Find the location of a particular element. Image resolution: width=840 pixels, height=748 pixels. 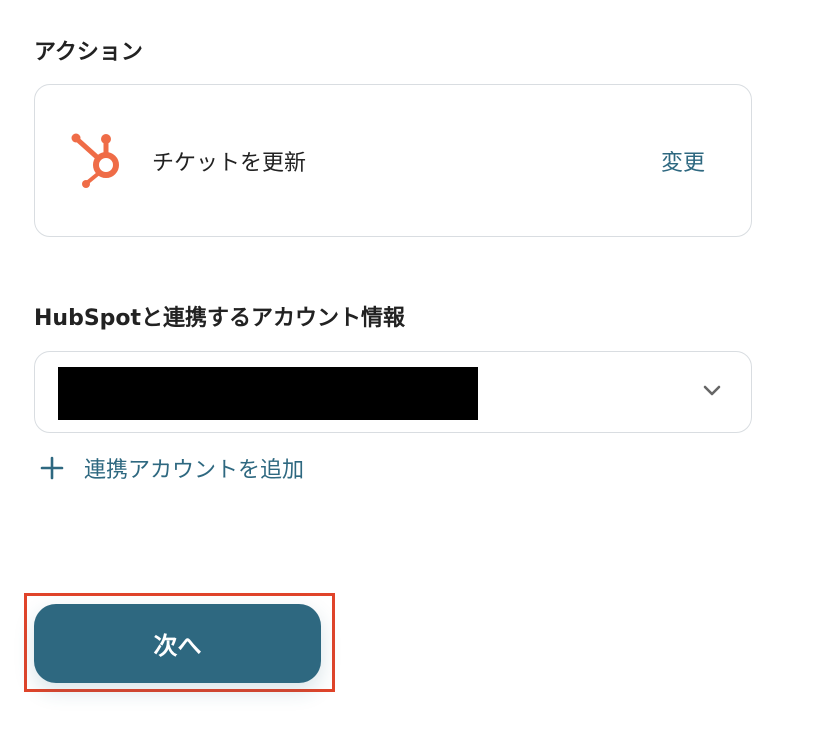

action-section-label: アクション is located at coordinates (88, 52).